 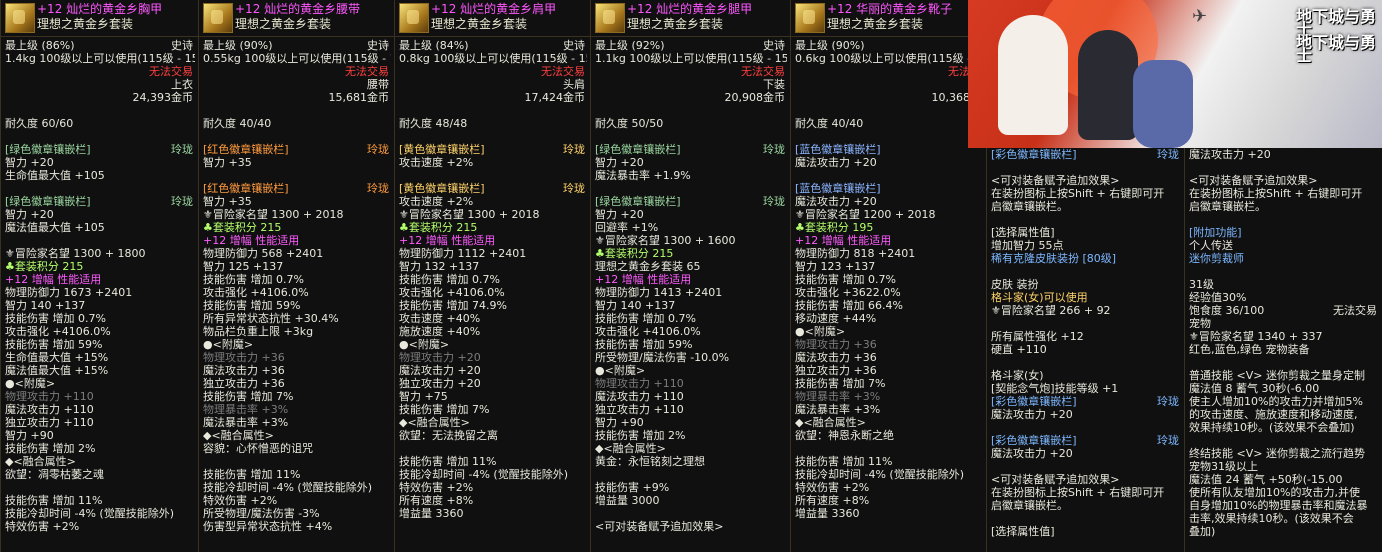 I want to click on tooltip-line: 魔法值 24 蓄气 +50秒(-15.00, so click(x=1284, y=479).